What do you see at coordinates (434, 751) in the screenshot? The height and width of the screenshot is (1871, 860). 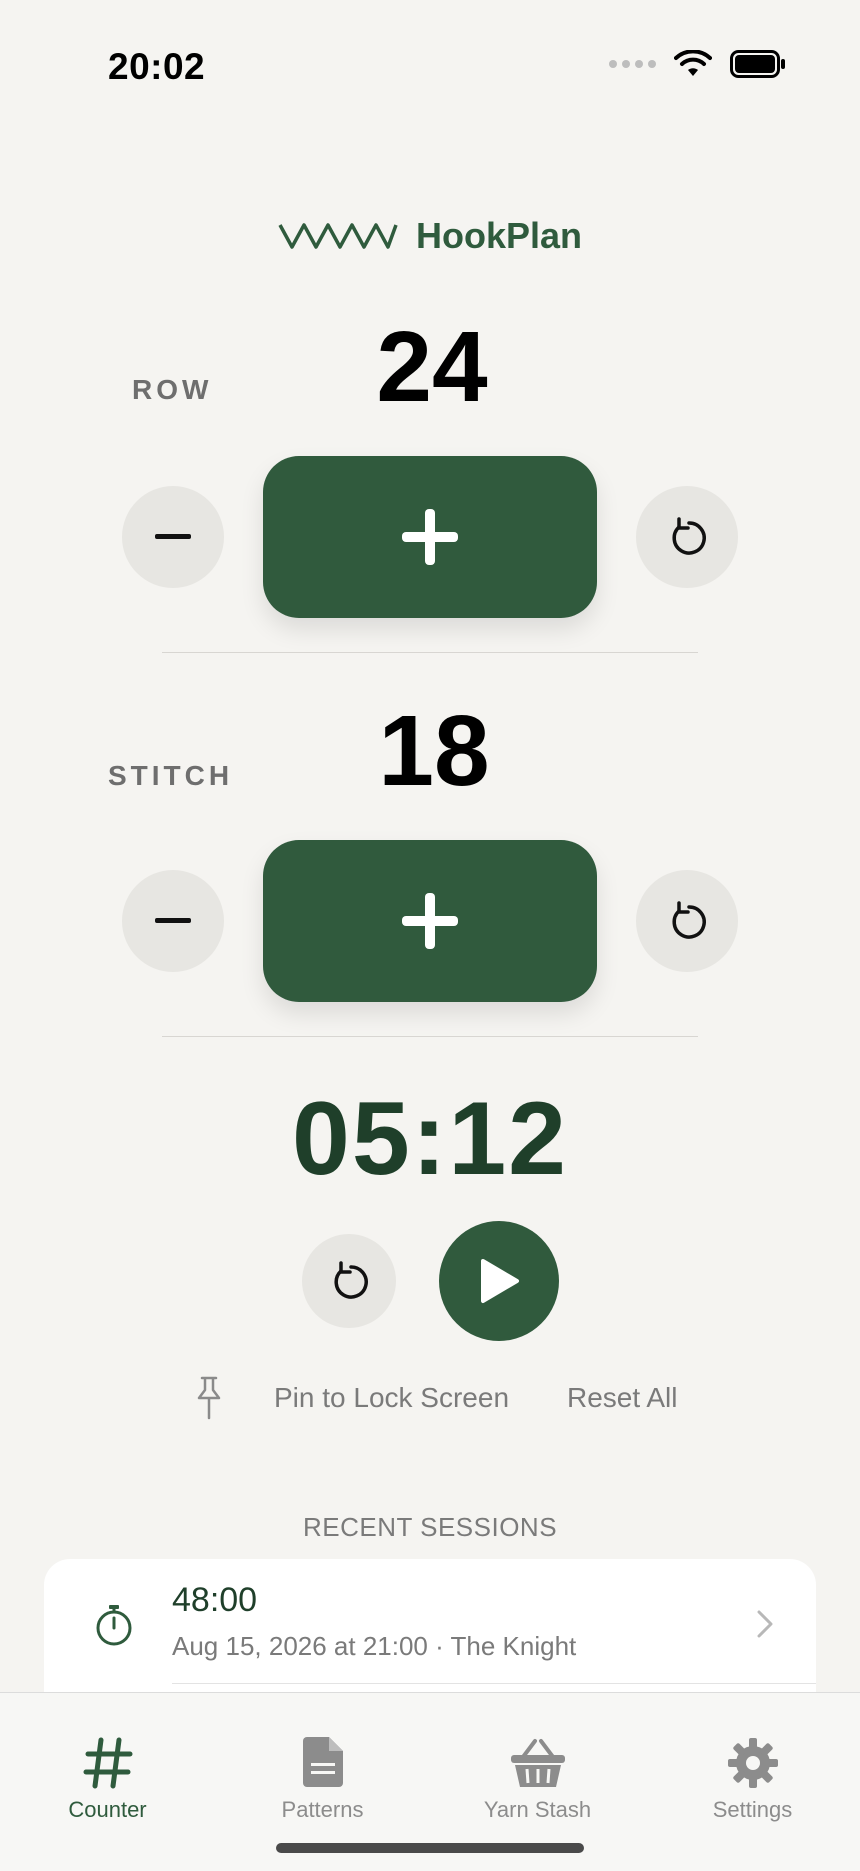 I see `stitch-count: 18` at bounding box center [434, 751].